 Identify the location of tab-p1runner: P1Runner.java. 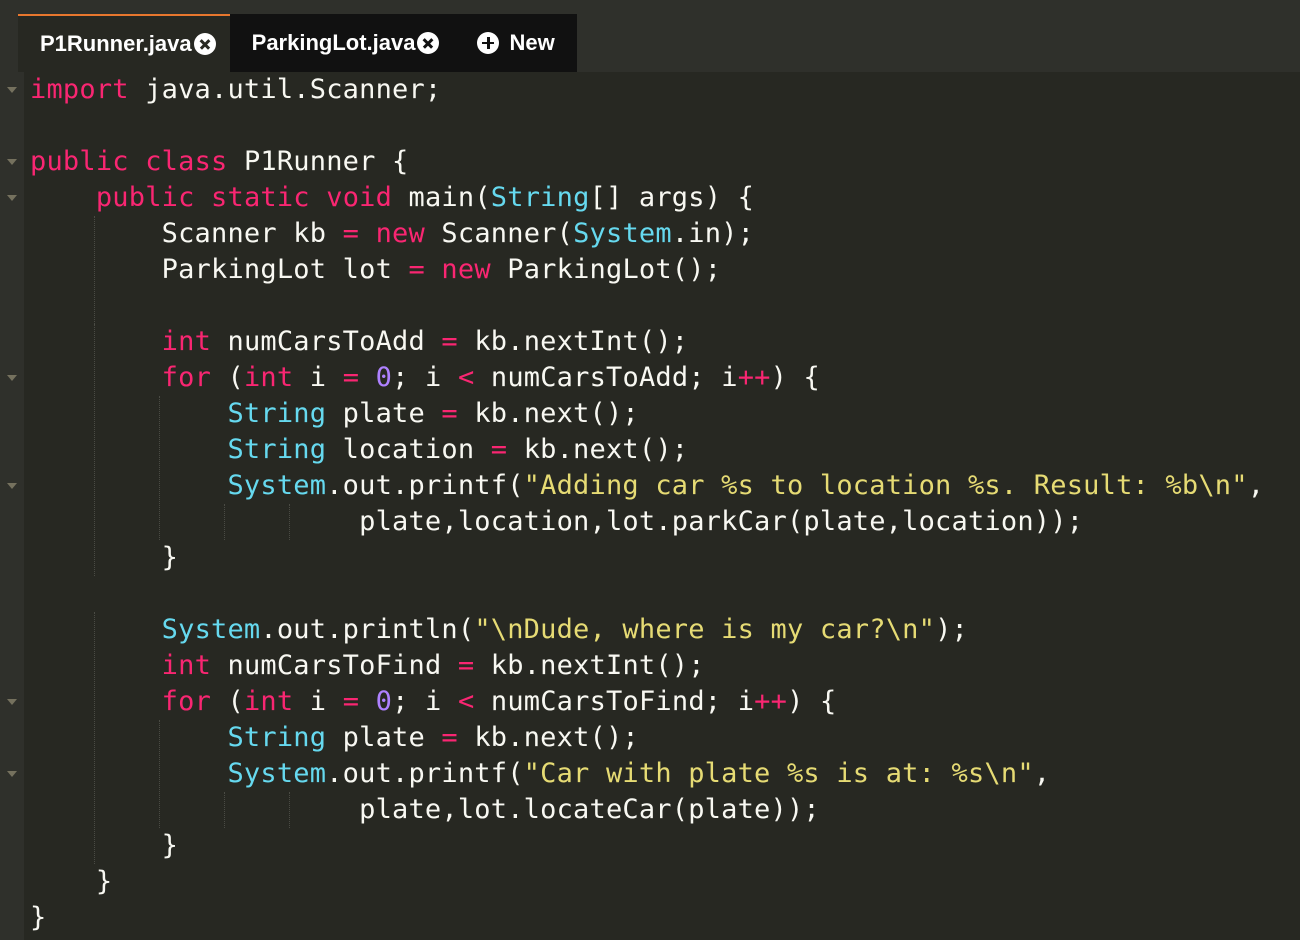
(124, 43).